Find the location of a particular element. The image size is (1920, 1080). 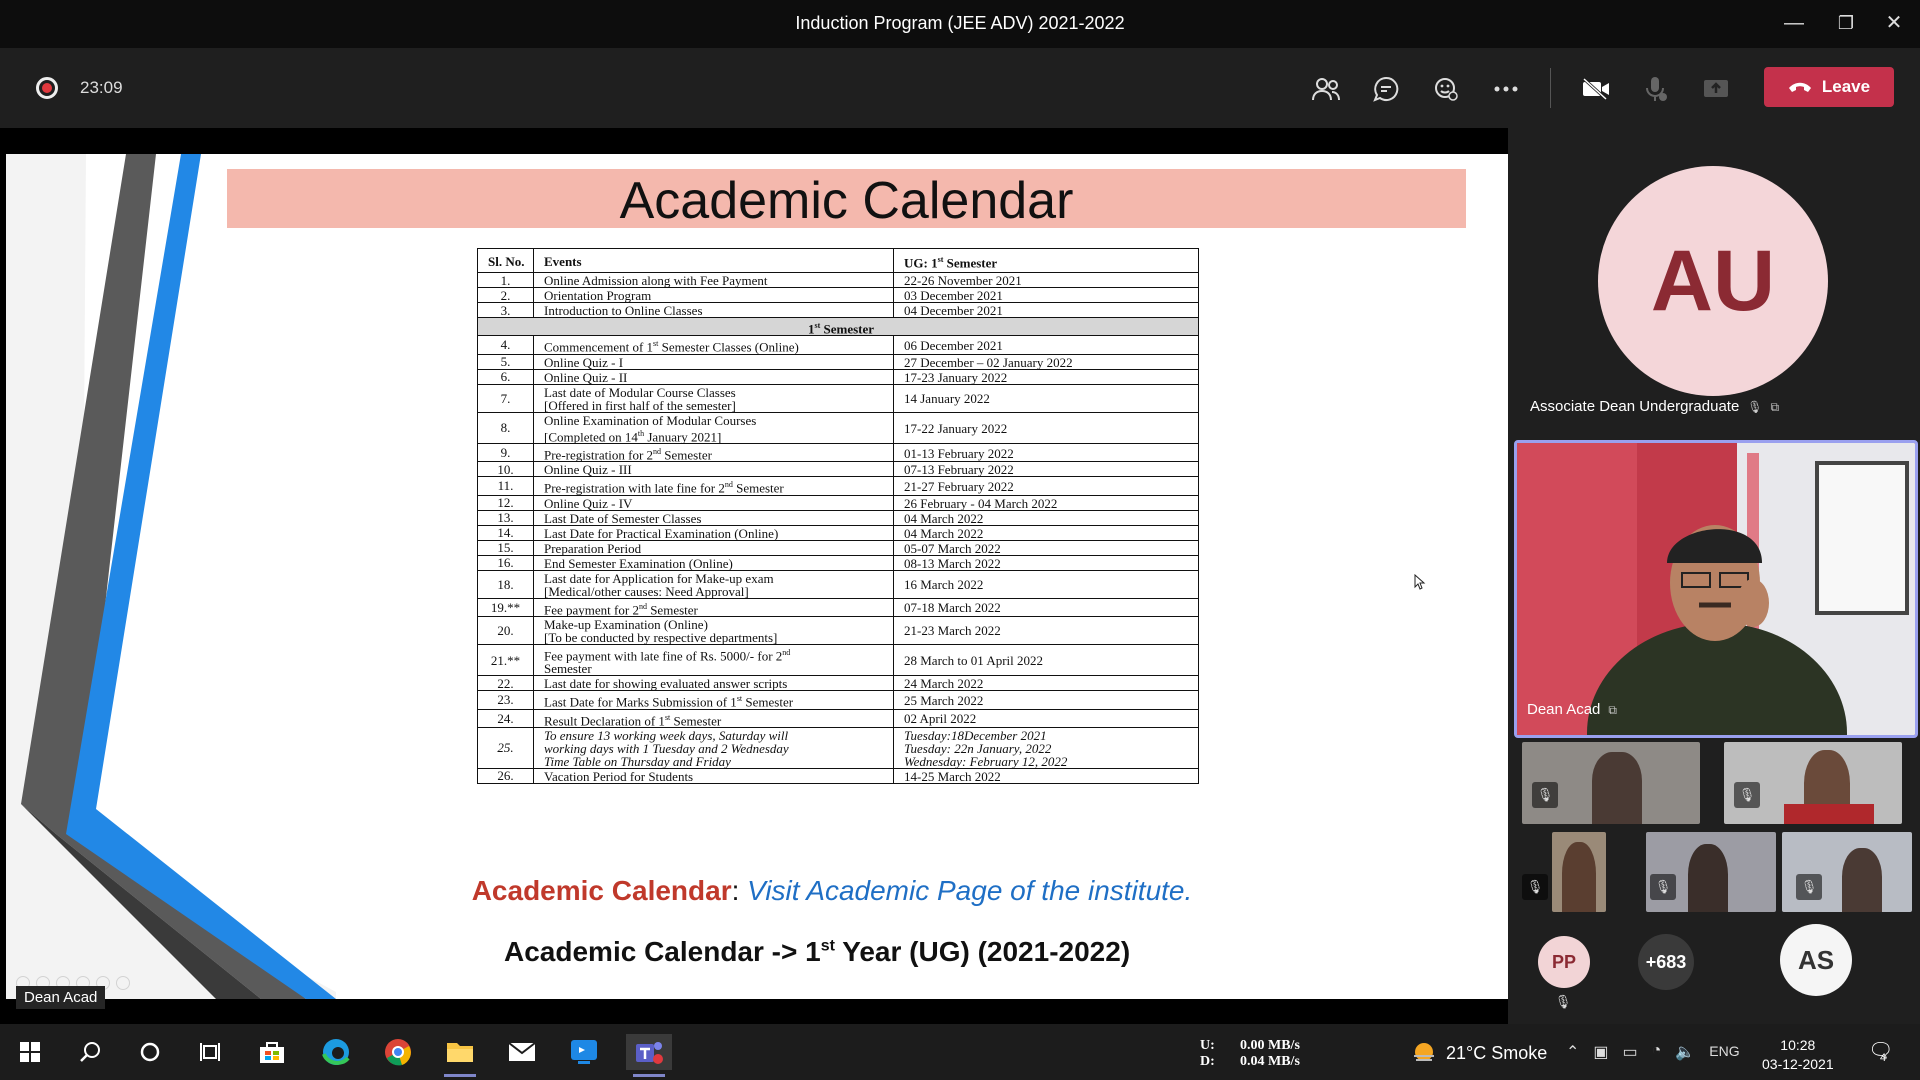

participant-video-5: 🎙 is located at coordinates (1847, 872).